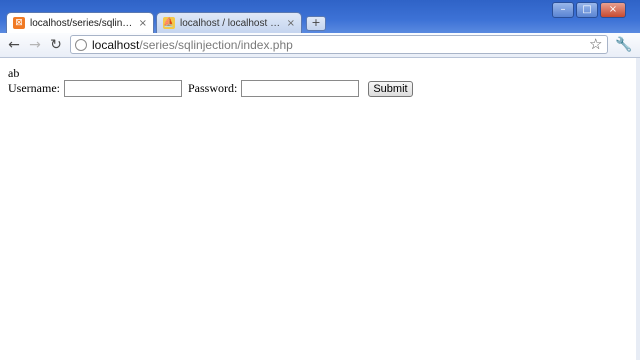 The image size is (640, 360). What do you see at coordinates (623, 45) in the screenshot?
I see `wrench-menu-icon: 🔧` at bounding box center [623, 45].